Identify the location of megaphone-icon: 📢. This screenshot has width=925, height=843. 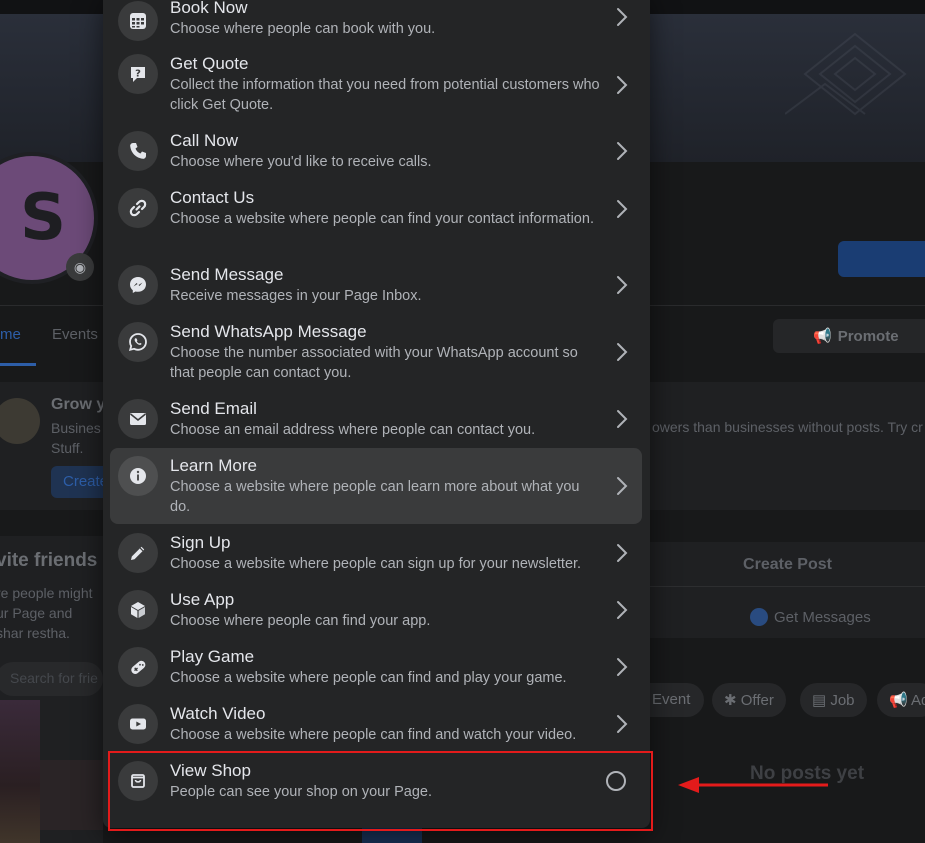
(822, 336).